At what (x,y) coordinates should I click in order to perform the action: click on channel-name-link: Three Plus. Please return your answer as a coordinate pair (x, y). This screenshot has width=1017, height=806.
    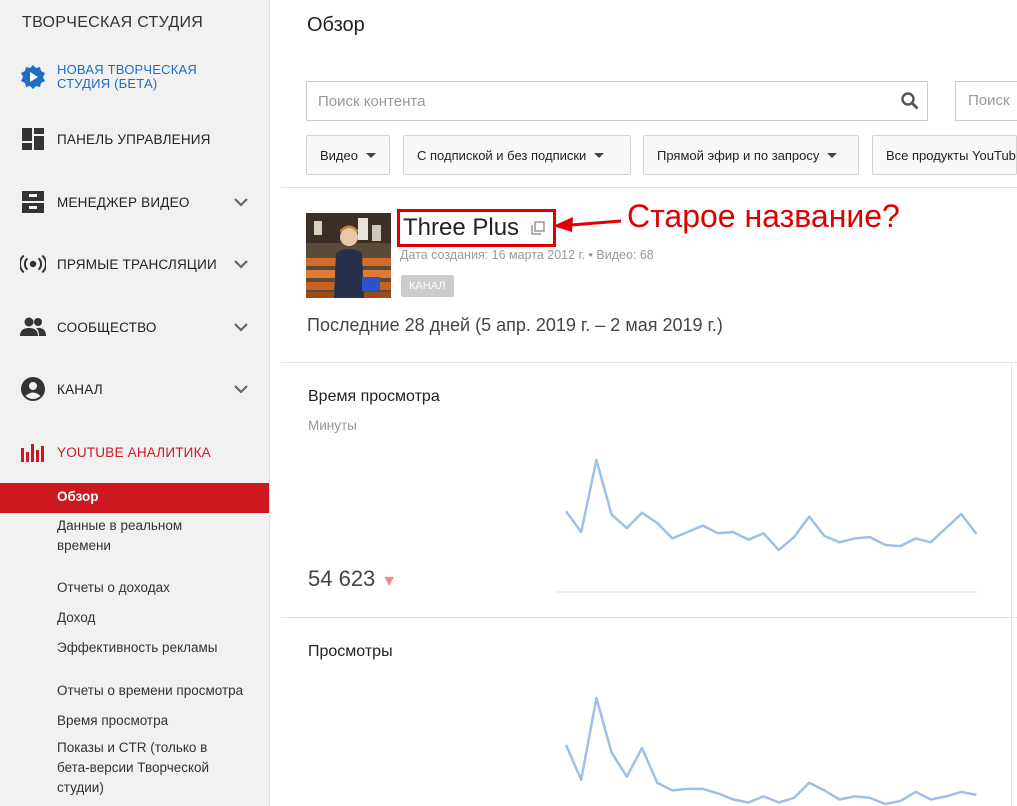
    Looking at the image, I should click on (477, 228).